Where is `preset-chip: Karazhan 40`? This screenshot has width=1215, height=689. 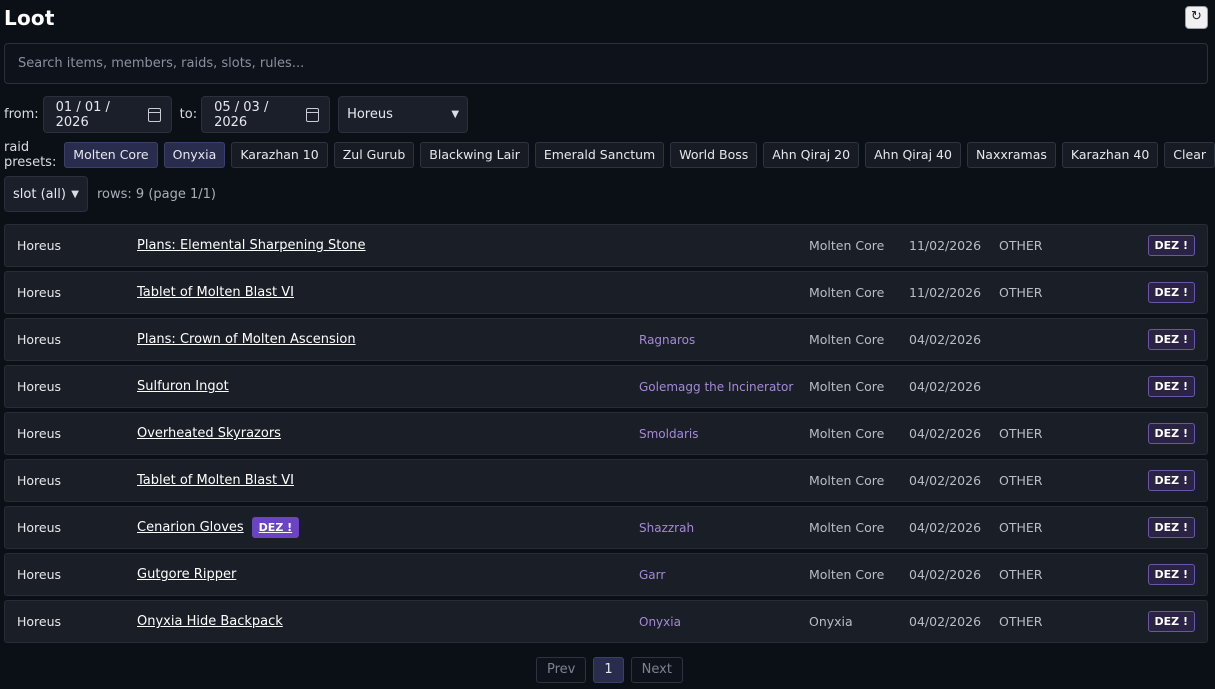 preset-chip: Karazhan 40 is located at coordinates (1110, 154).